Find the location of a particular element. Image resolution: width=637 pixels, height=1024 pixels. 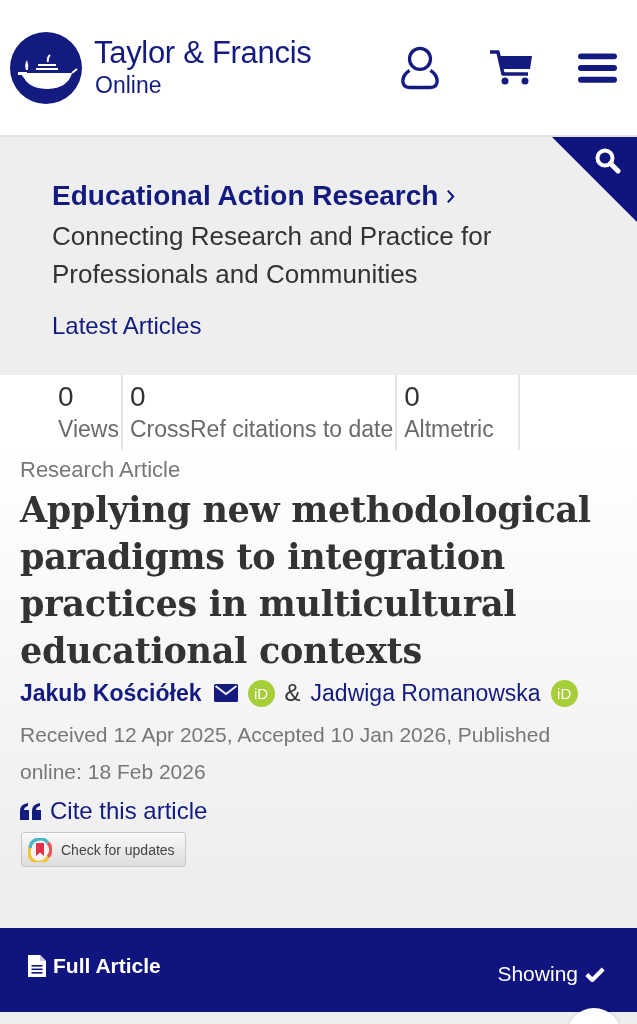

author-link: Jadwiga Romanowska is located at coordinates (425, 693).